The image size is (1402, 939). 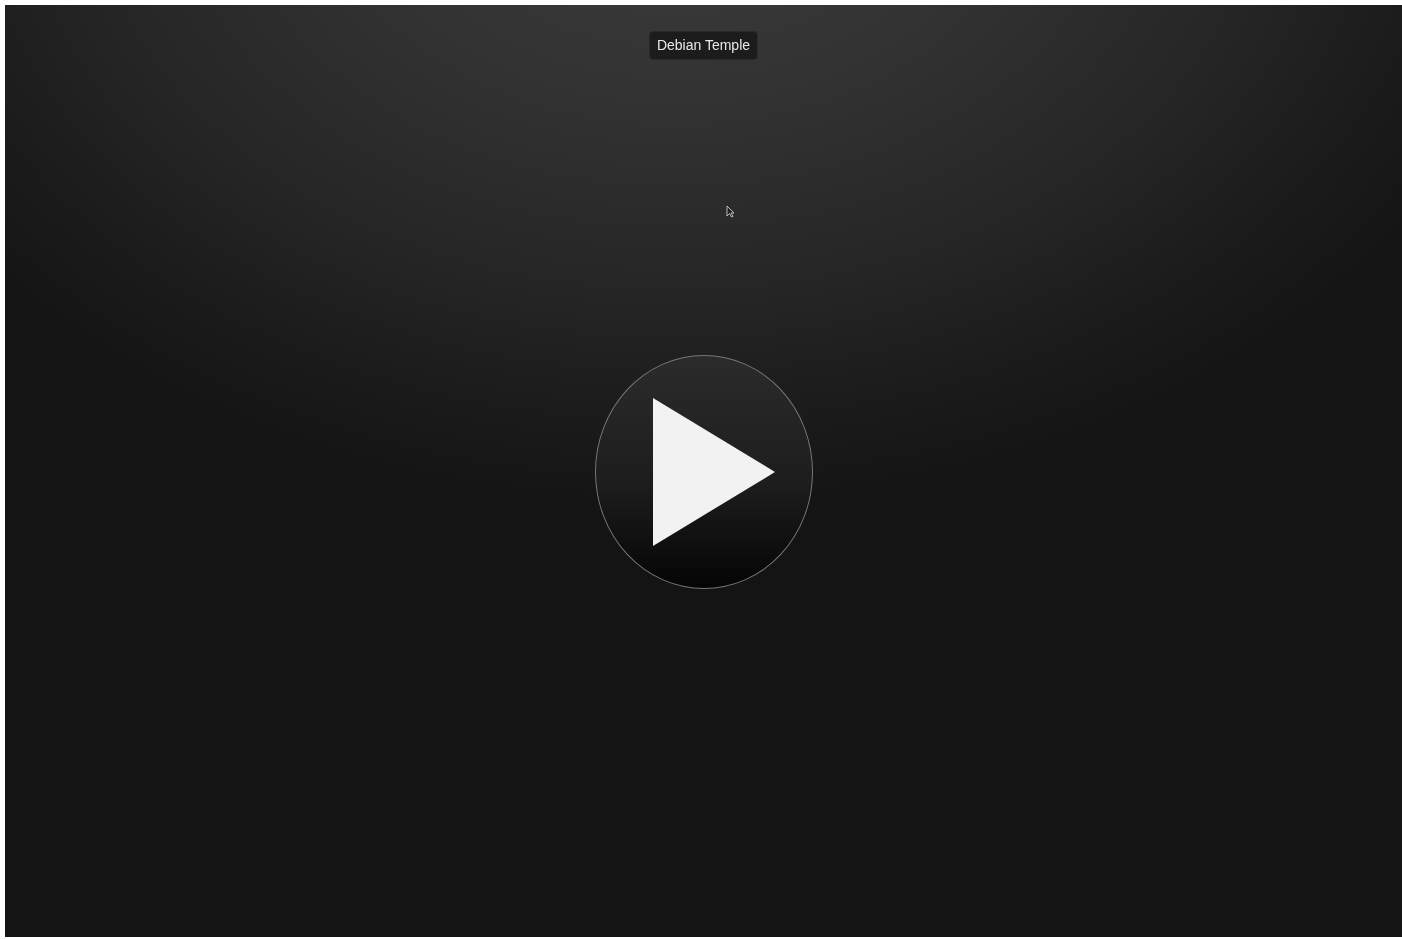 I want to click on play-icon, so click(x=713, y=472).